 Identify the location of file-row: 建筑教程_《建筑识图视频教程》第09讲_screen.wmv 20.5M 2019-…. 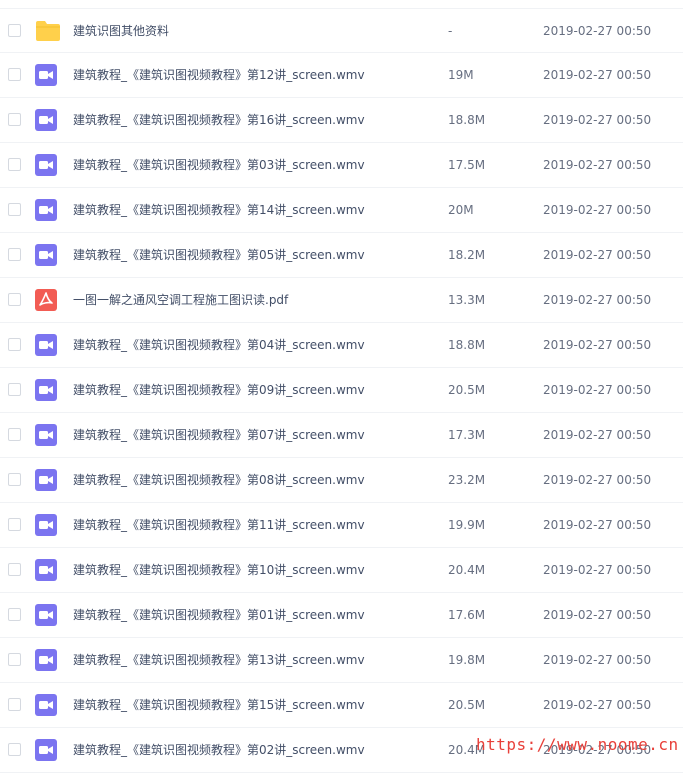
(341, 390).